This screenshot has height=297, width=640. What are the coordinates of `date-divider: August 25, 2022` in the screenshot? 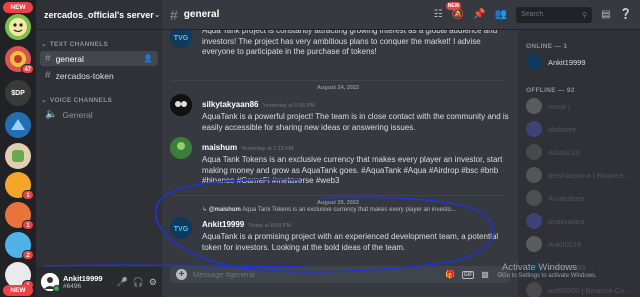 It's located at (338, 200).